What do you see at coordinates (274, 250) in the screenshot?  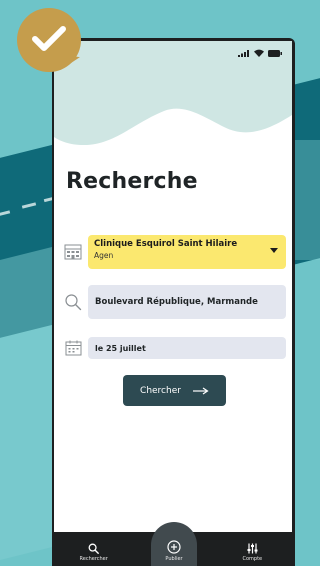 I see `chevron-down-icon` at bounding box center [274, 250].